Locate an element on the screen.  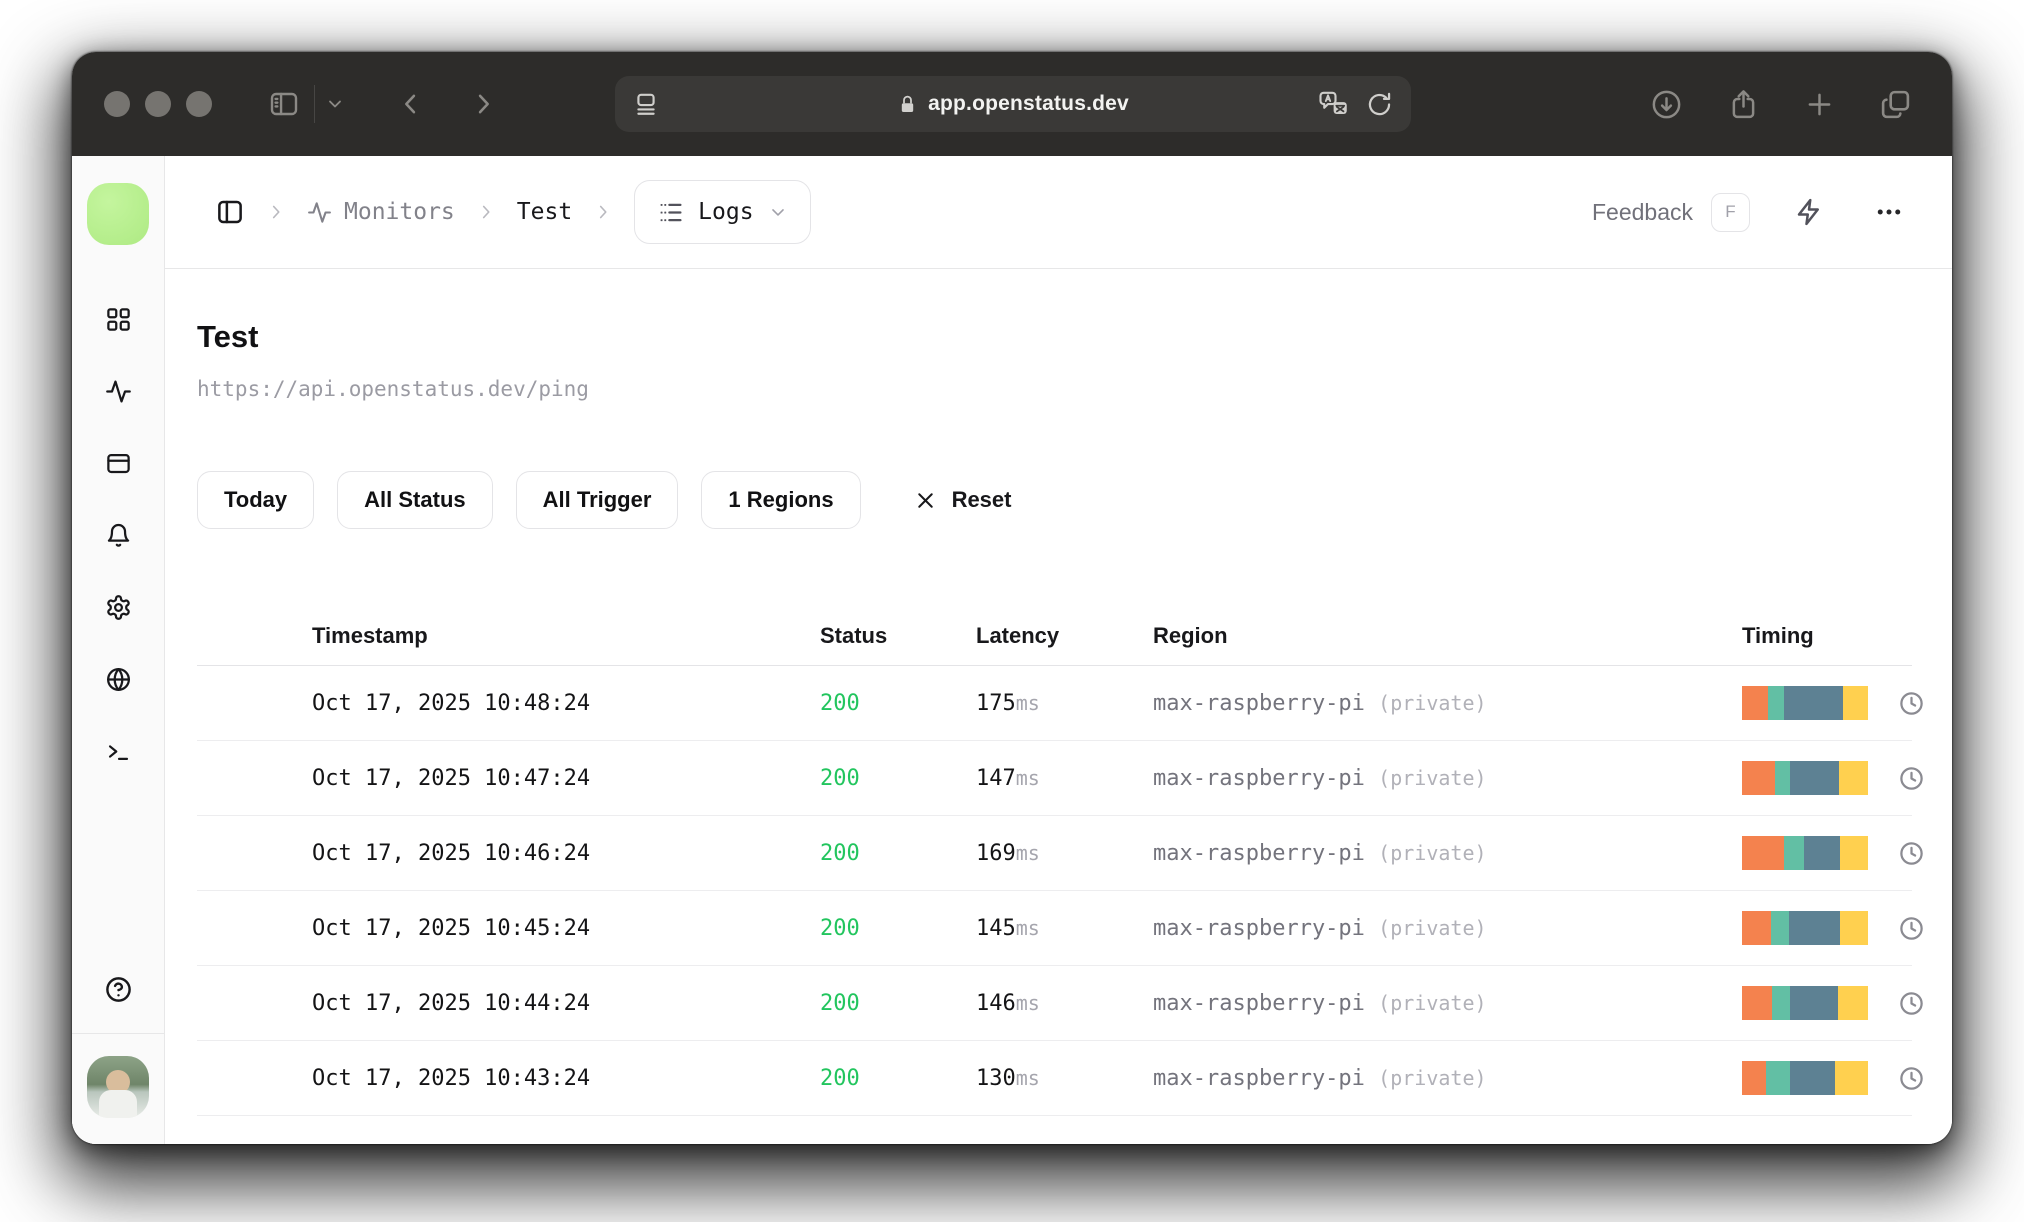
log-timestamp: Oct 17, 2025 10:47:24 is located at coordinates (451, 778).